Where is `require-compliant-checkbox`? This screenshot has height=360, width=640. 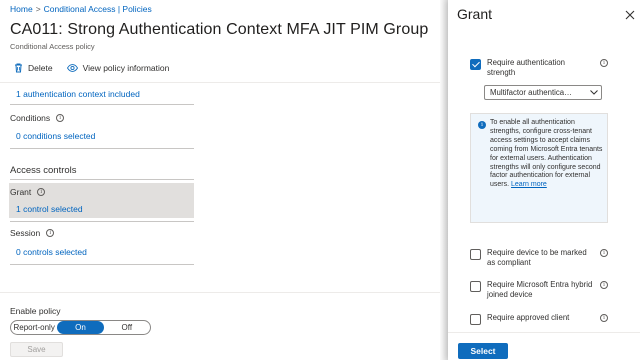
require-compliant-checkbox is located at coordinates (475, 254).